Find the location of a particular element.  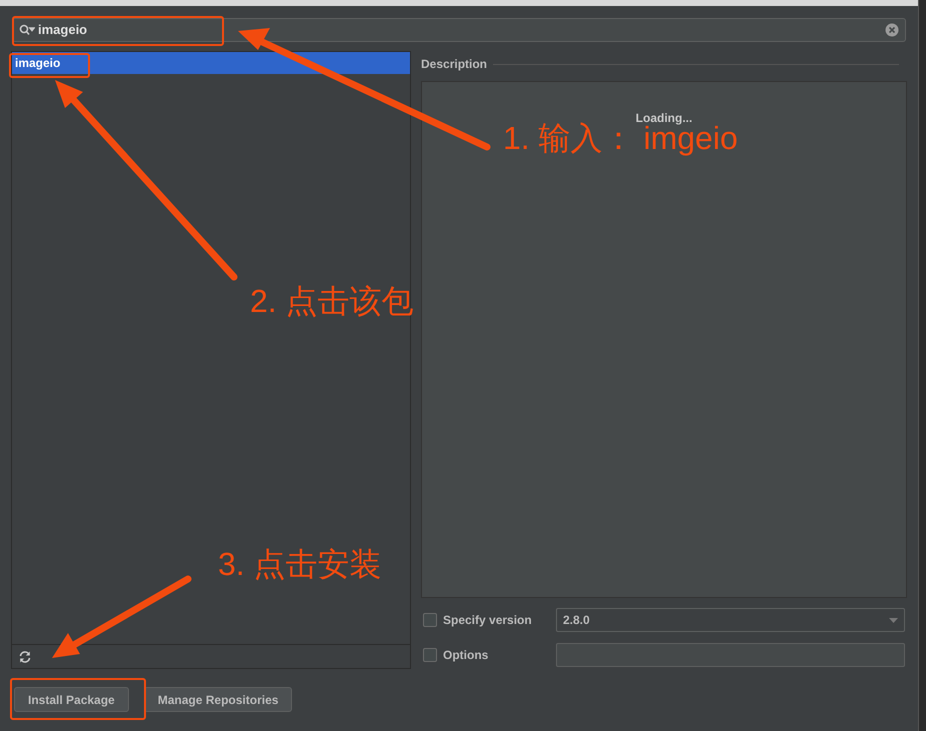

caret-icon is located at coordinates (893, 620).